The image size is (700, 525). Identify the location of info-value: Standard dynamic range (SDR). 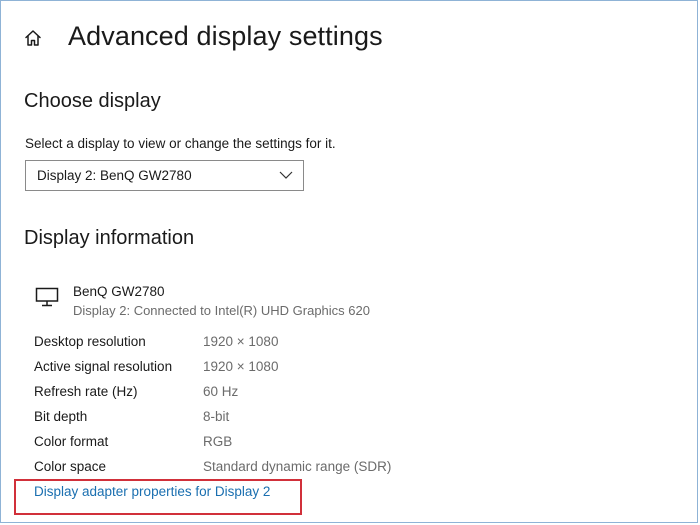
(297, 466).